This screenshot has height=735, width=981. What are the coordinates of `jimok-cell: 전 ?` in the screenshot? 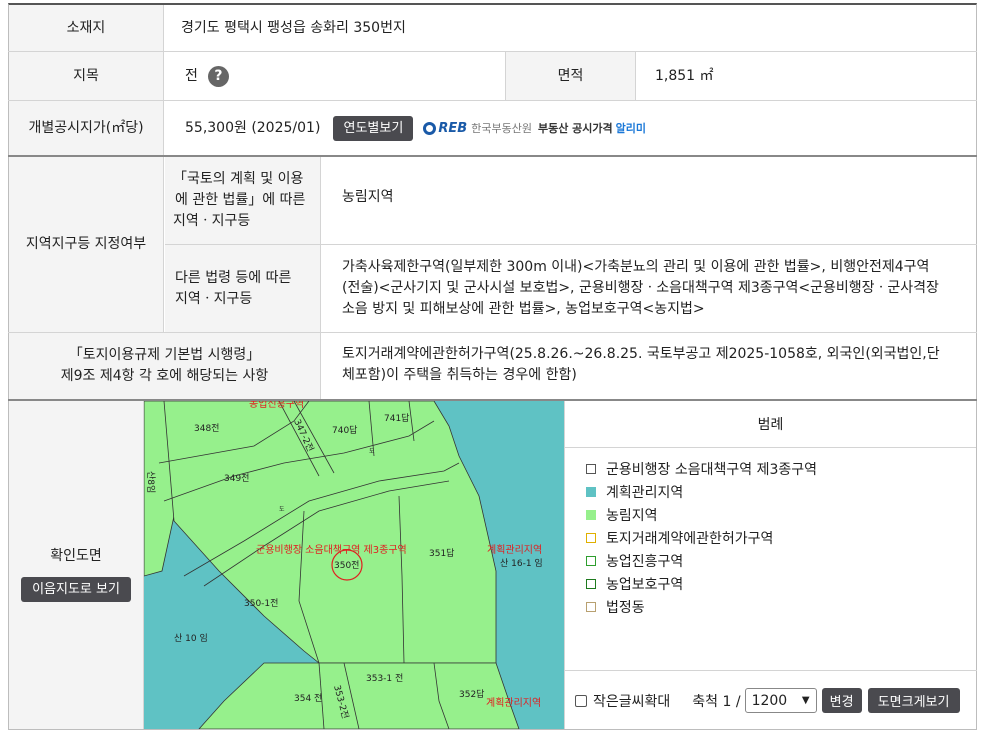 It's located at (335, 76).